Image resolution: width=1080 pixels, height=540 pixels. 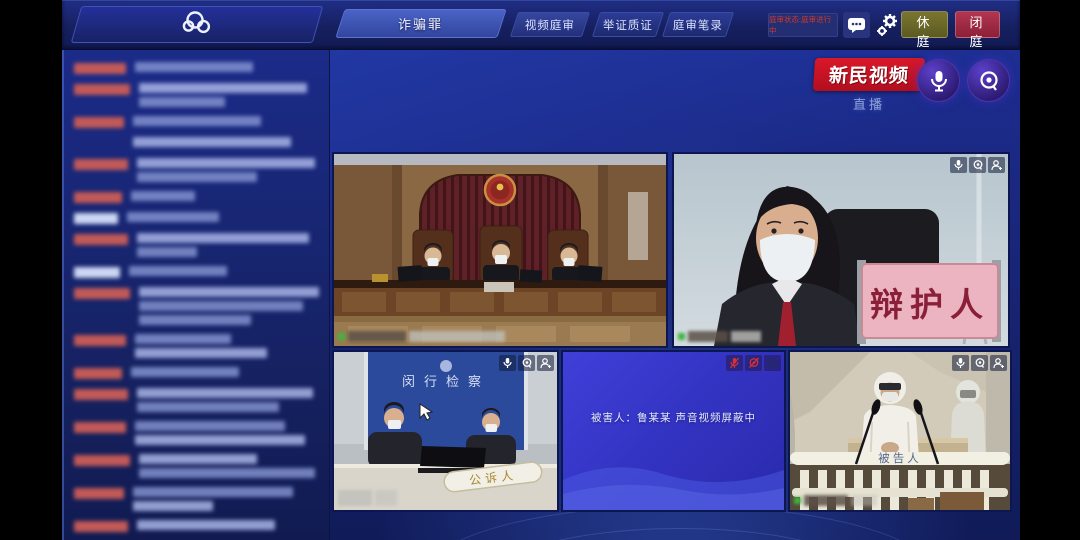 I want to click on defender-scene: 辩护人, so click(x=841, y=250).